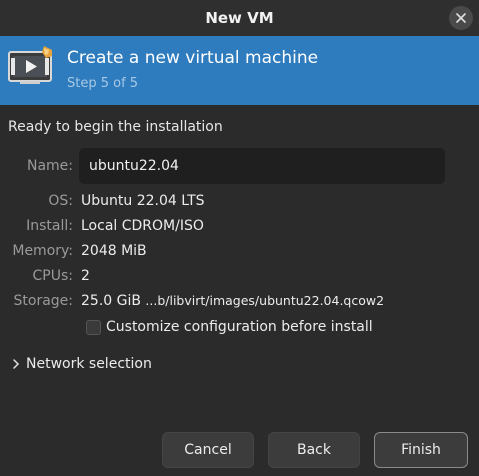  I want to click on virtual-machine-monitor-icon, so click(30, 65).